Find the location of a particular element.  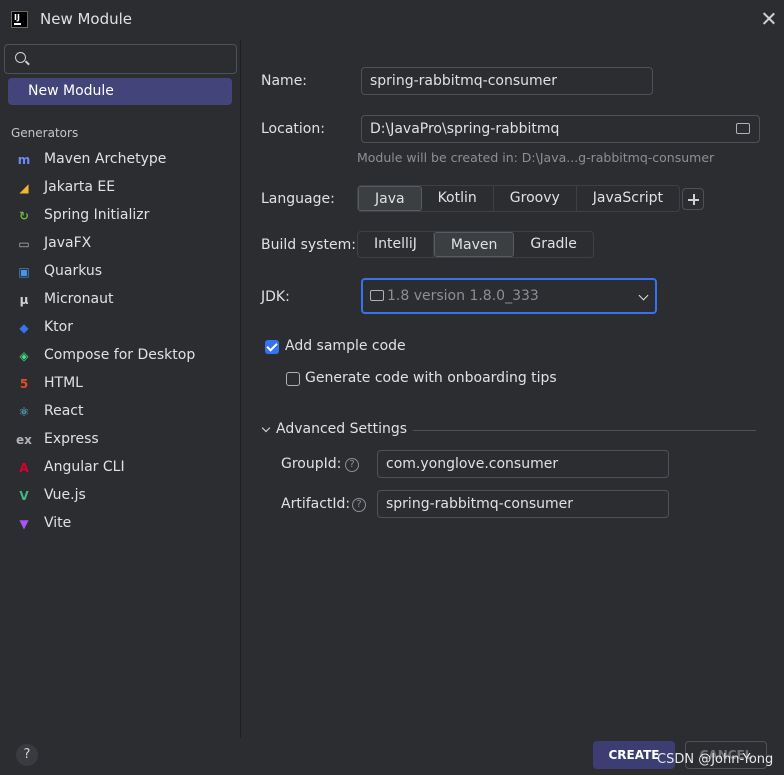

search-input is located at coordinates (120, 59).